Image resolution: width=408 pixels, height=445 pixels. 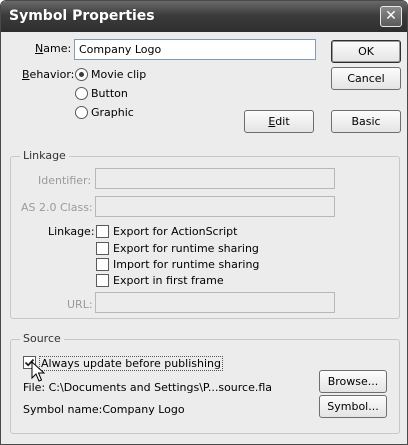 I want to click on url-input, so click(x=215, y=302).